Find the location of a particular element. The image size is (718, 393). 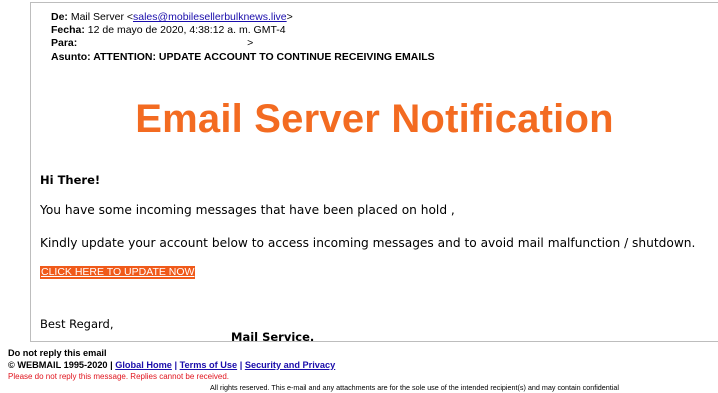

greeting: Hi There! is located at coordinates (70, 180).